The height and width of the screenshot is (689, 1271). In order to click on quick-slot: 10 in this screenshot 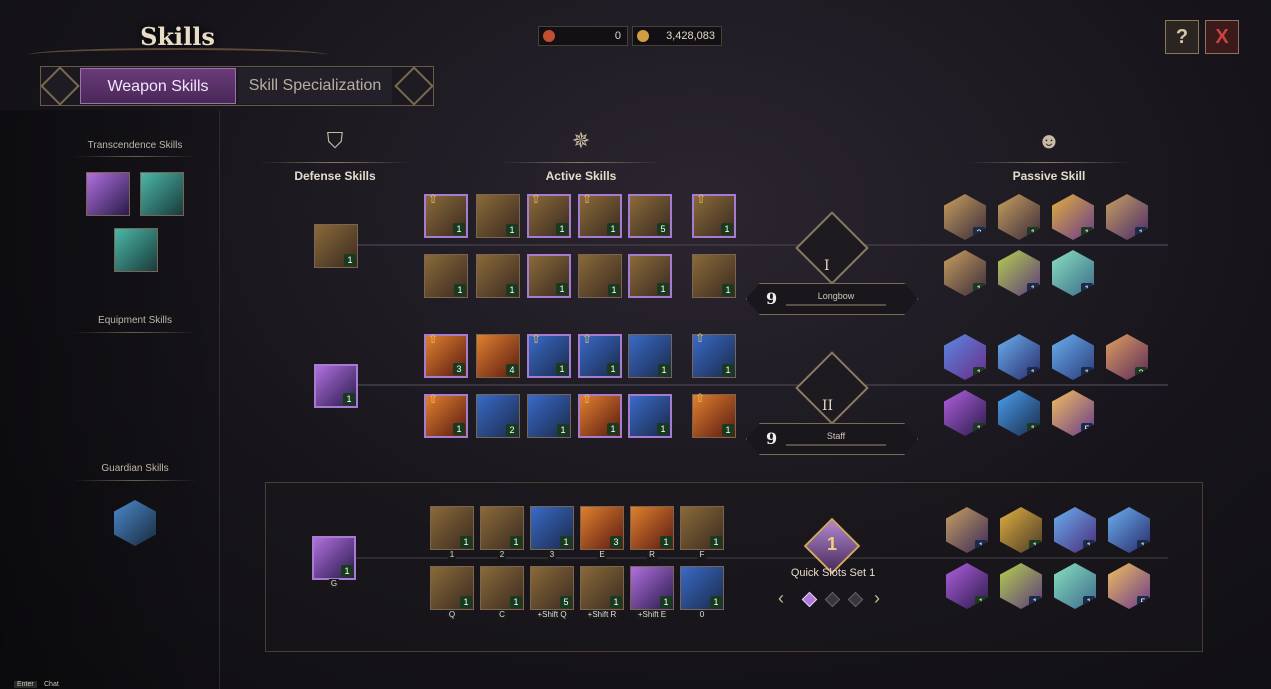, I will do `click(702, 592)`.